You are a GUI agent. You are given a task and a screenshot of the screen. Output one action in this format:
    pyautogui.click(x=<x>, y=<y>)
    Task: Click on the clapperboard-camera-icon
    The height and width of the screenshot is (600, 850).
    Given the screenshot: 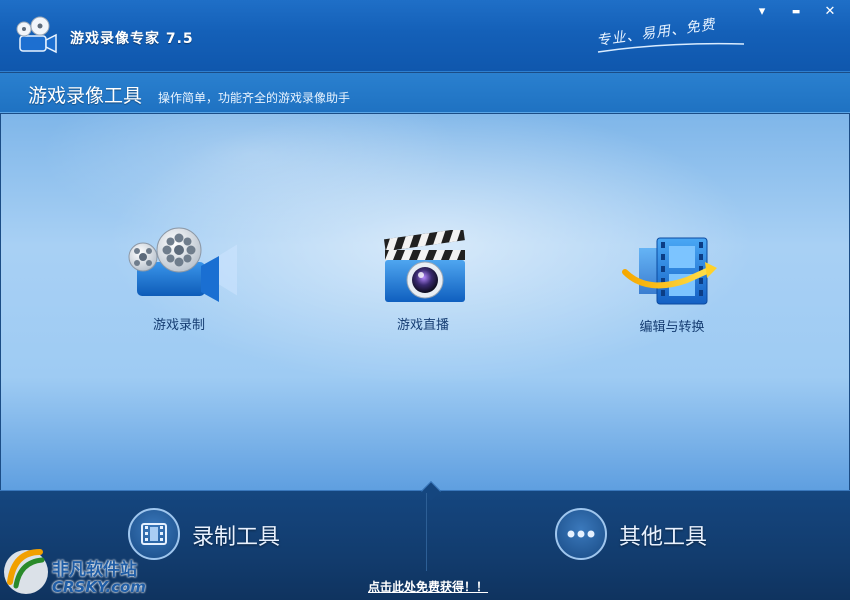 What is the action you would take?
    pyautogui.click(x=424, y=265)
    